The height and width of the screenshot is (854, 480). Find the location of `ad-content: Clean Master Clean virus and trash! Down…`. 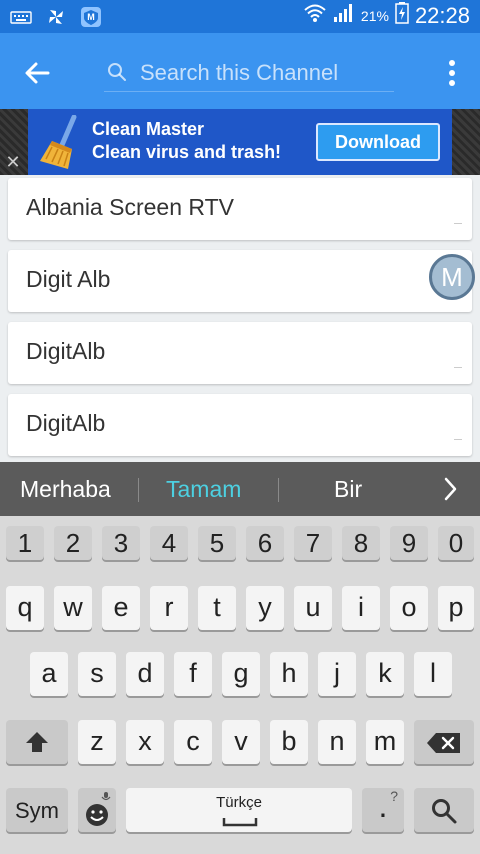

ad-content: Clean Master Clean virus and trash! Down… is located at coordinates (240, 142).